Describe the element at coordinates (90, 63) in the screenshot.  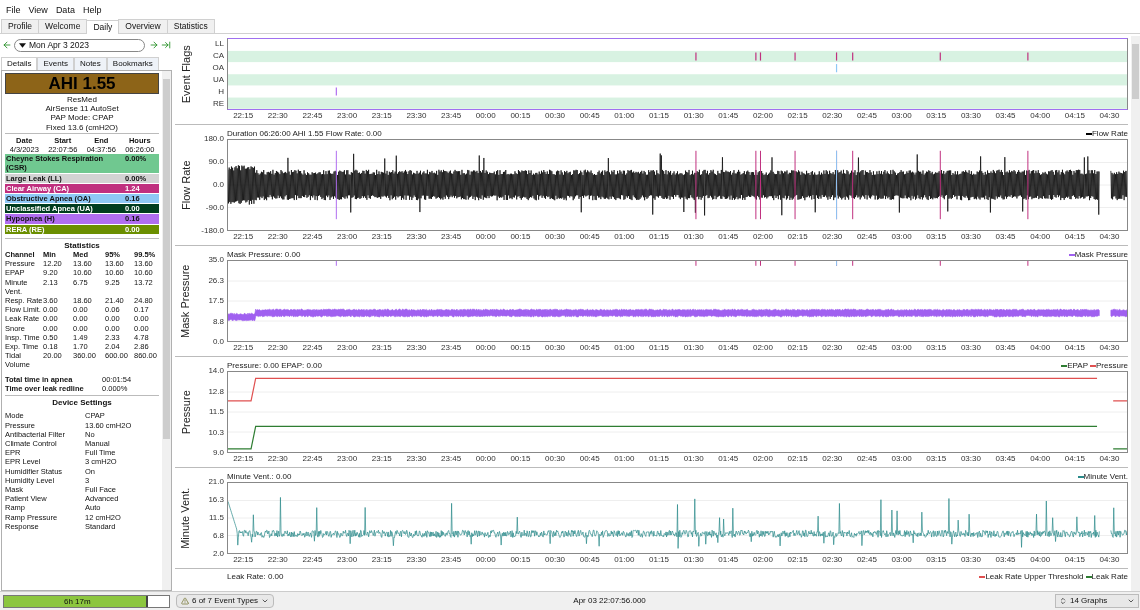
I see `tab: Notes` at that location.